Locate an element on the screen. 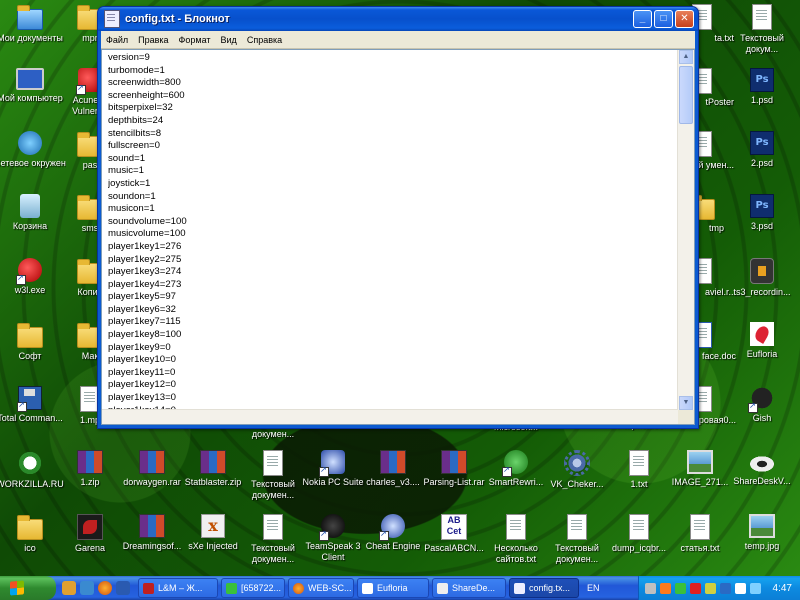  text-line: player1key8=100 is located at coordinates (145, 335).